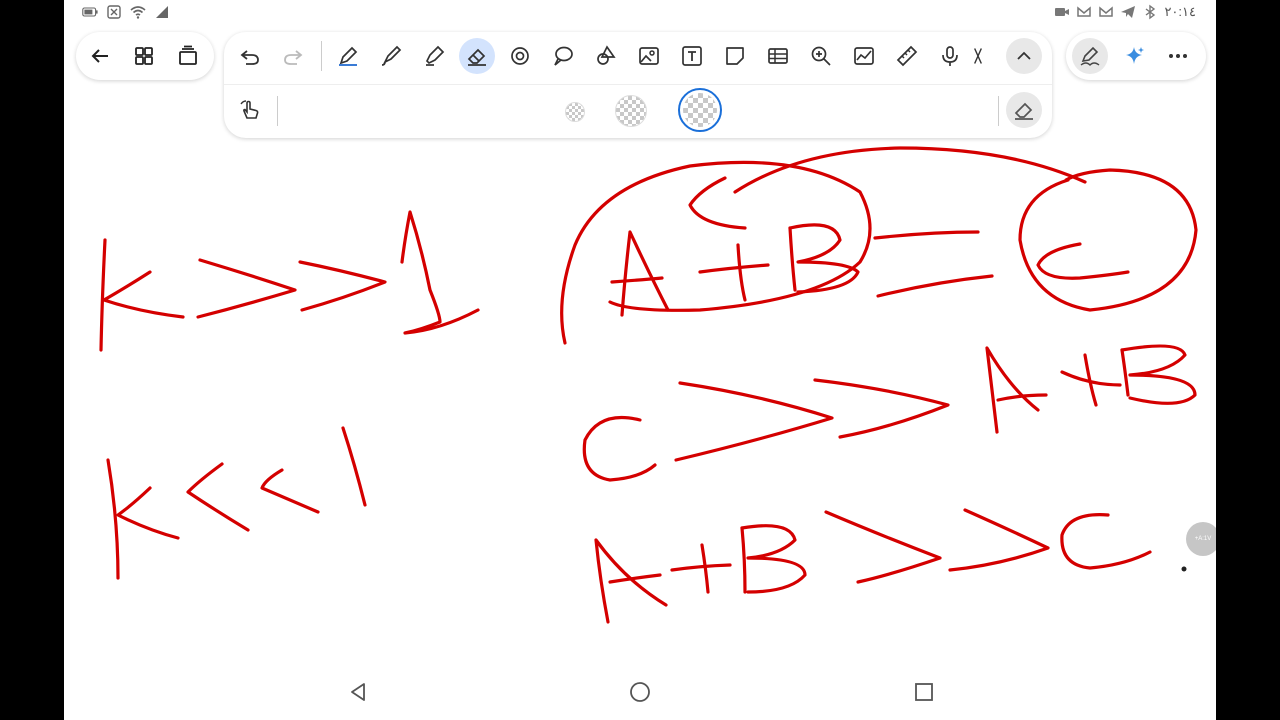 The height and width of the screenshot is (720, 1280). I want to click on image-icon, so click(649, 56).